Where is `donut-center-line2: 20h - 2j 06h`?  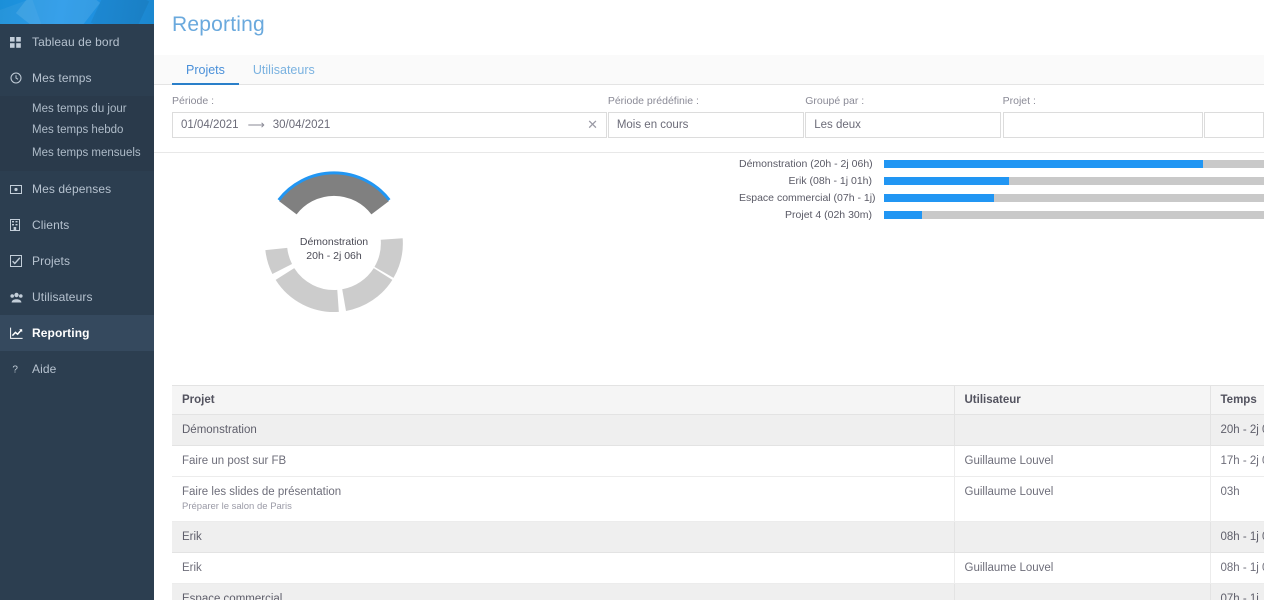 donut-center-line2: 20h - 2j 06h is located at coordinates (334, 256).